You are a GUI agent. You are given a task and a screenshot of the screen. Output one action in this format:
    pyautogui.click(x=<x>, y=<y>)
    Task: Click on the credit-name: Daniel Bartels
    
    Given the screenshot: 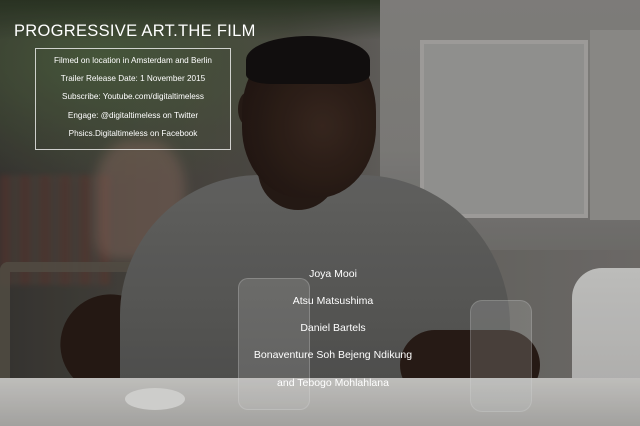 What is the action you would take?
    pyautogui.click(x=333, y=328)
    